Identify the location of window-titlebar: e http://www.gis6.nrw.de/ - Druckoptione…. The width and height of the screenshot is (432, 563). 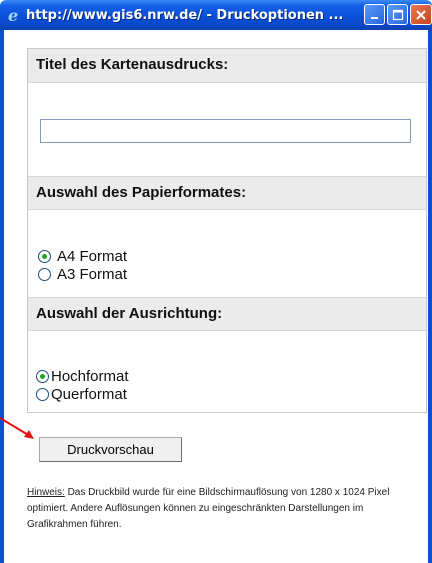
(216, 15).